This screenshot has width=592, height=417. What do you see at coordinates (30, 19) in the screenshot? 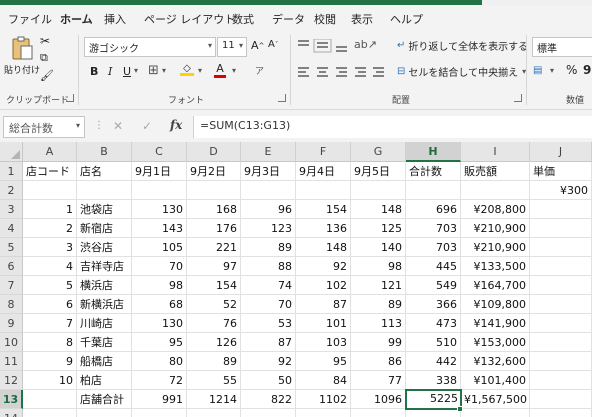
I see `tab-file: ファイル` at bounding box center [30, 19].